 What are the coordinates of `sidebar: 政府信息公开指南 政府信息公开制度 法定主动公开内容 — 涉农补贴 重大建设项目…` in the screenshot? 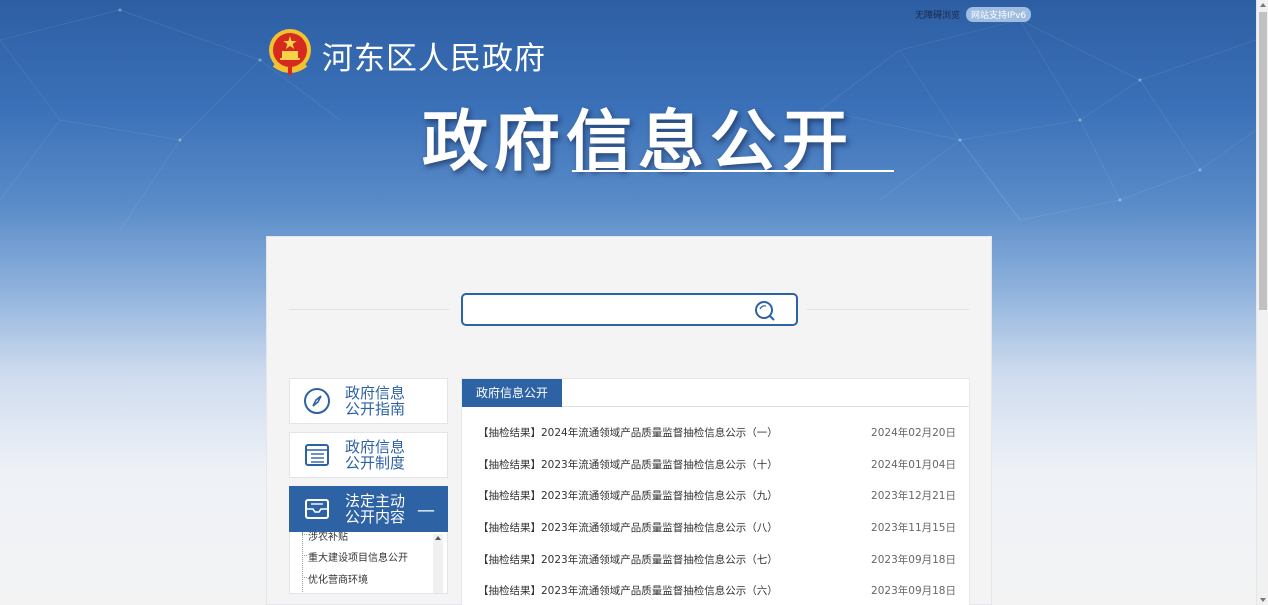 It's located at (368, 486).